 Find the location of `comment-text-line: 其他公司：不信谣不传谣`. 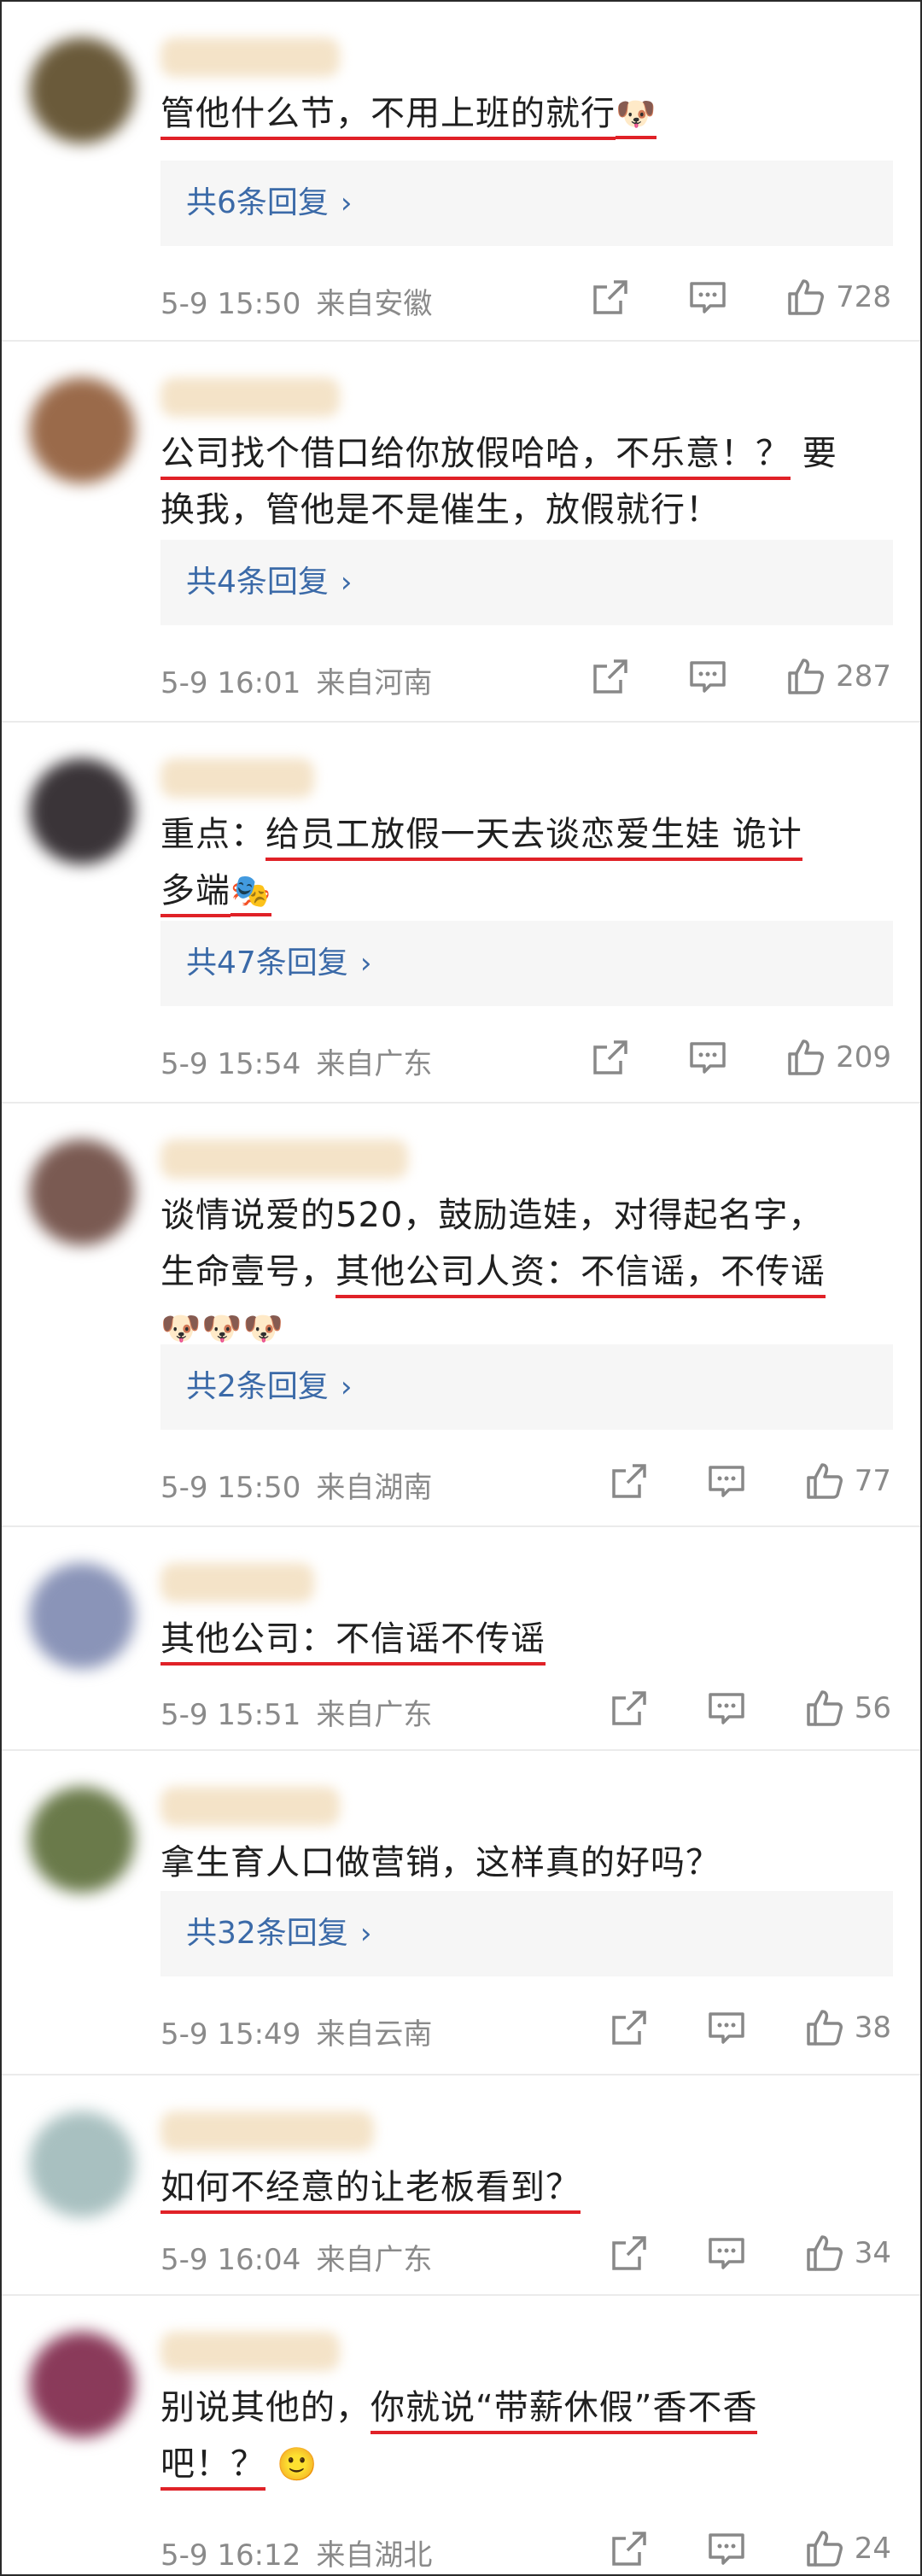

comment-text-line: 其他公司：不信谣不传谣 is located at coordinates (530, 1639).